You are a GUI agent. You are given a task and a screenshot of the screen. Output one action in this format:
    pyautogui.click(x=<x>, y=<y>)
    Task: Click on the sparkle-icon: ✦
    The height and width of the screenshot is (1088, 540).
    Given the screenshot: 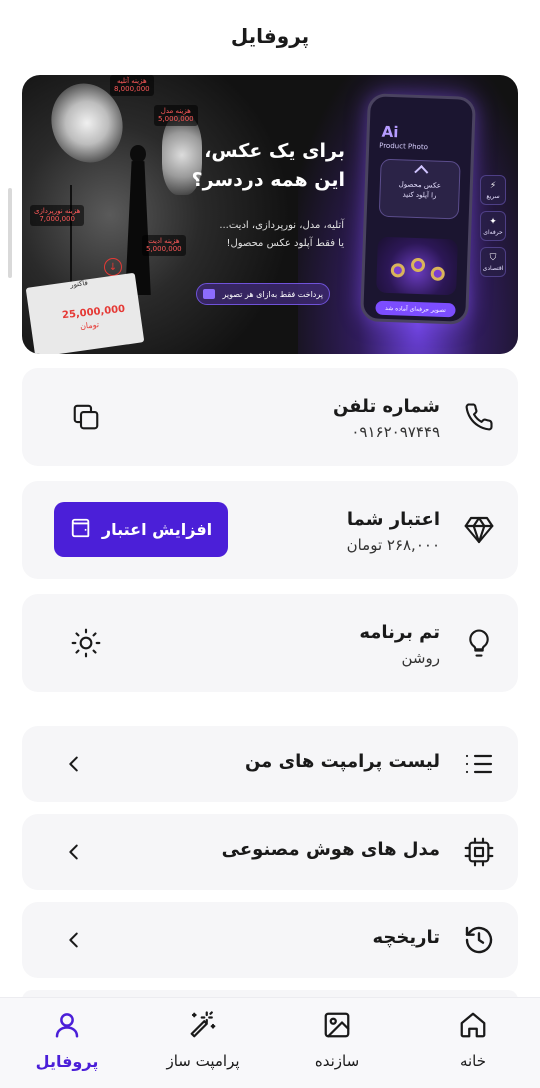 What is the action you would take?
    pyautogui.click(x=493, y=221)
    